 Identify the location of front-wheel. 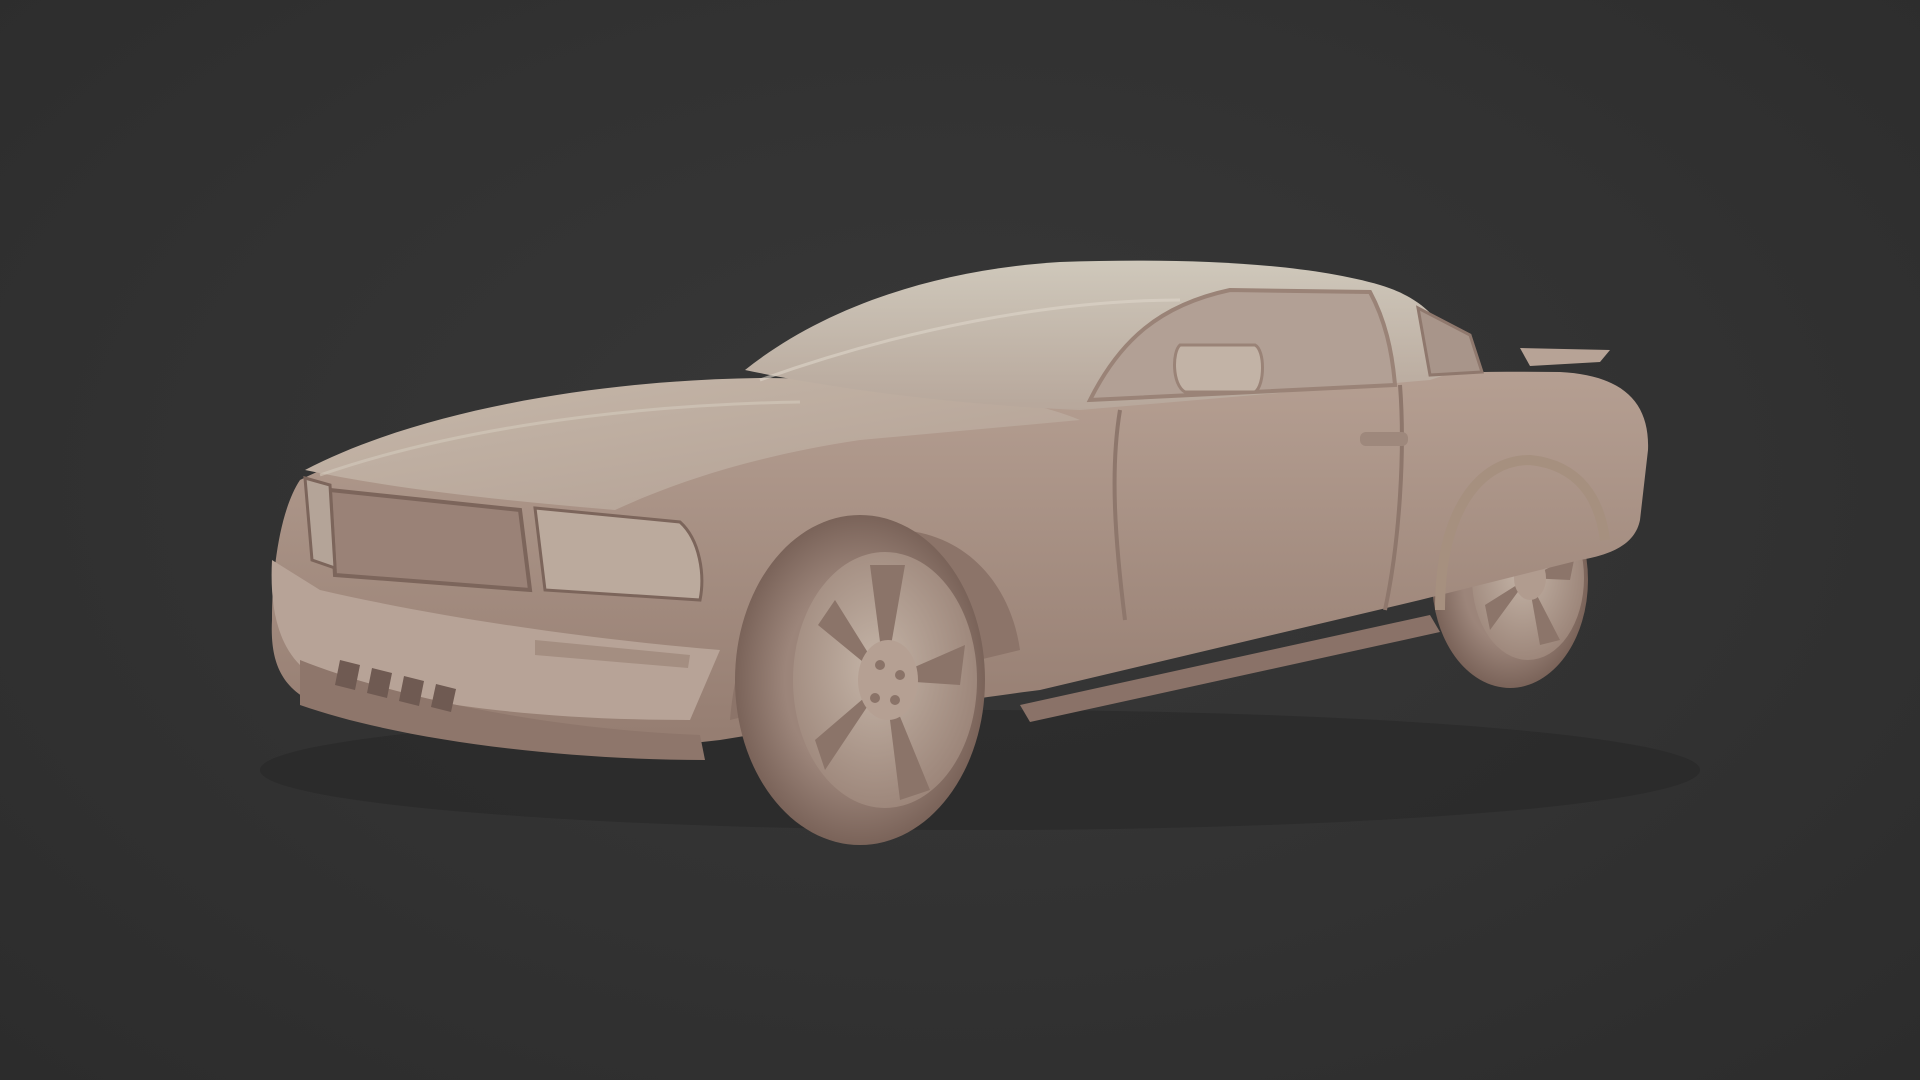
(860, 680).